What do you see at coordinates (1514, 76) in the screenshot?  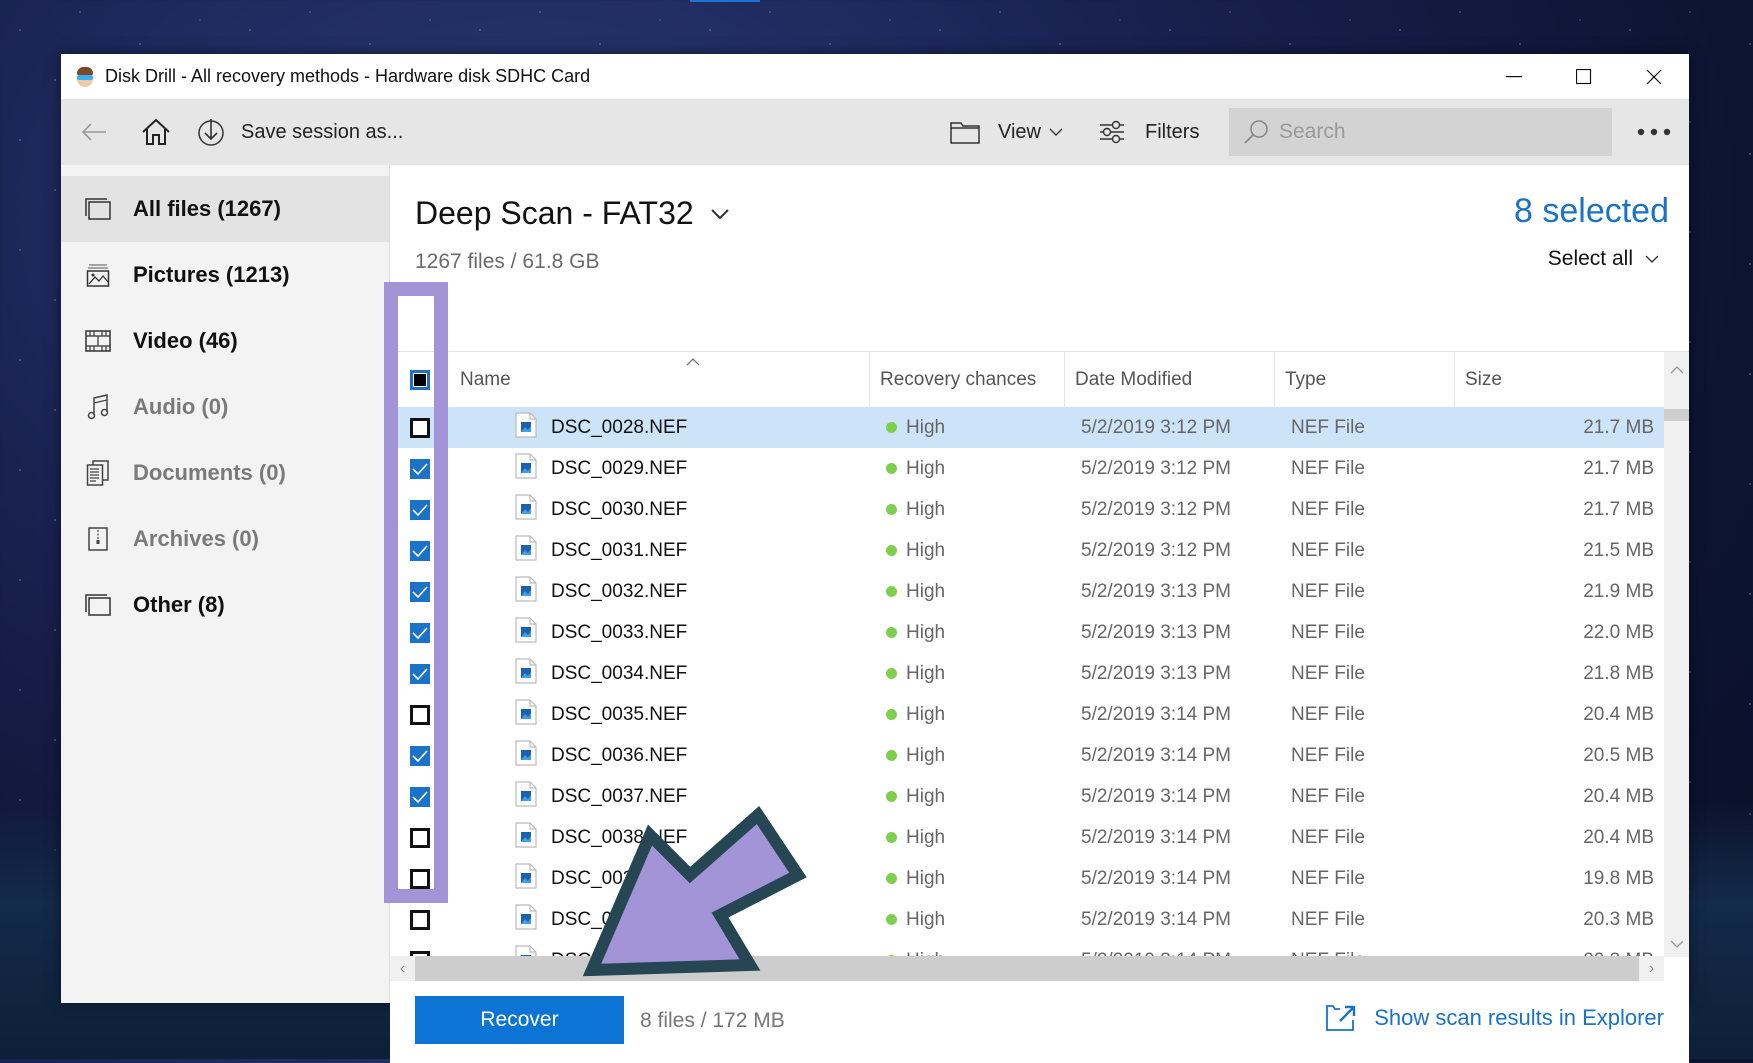 I see `minimize-button` at bounding box center [1514, 76].